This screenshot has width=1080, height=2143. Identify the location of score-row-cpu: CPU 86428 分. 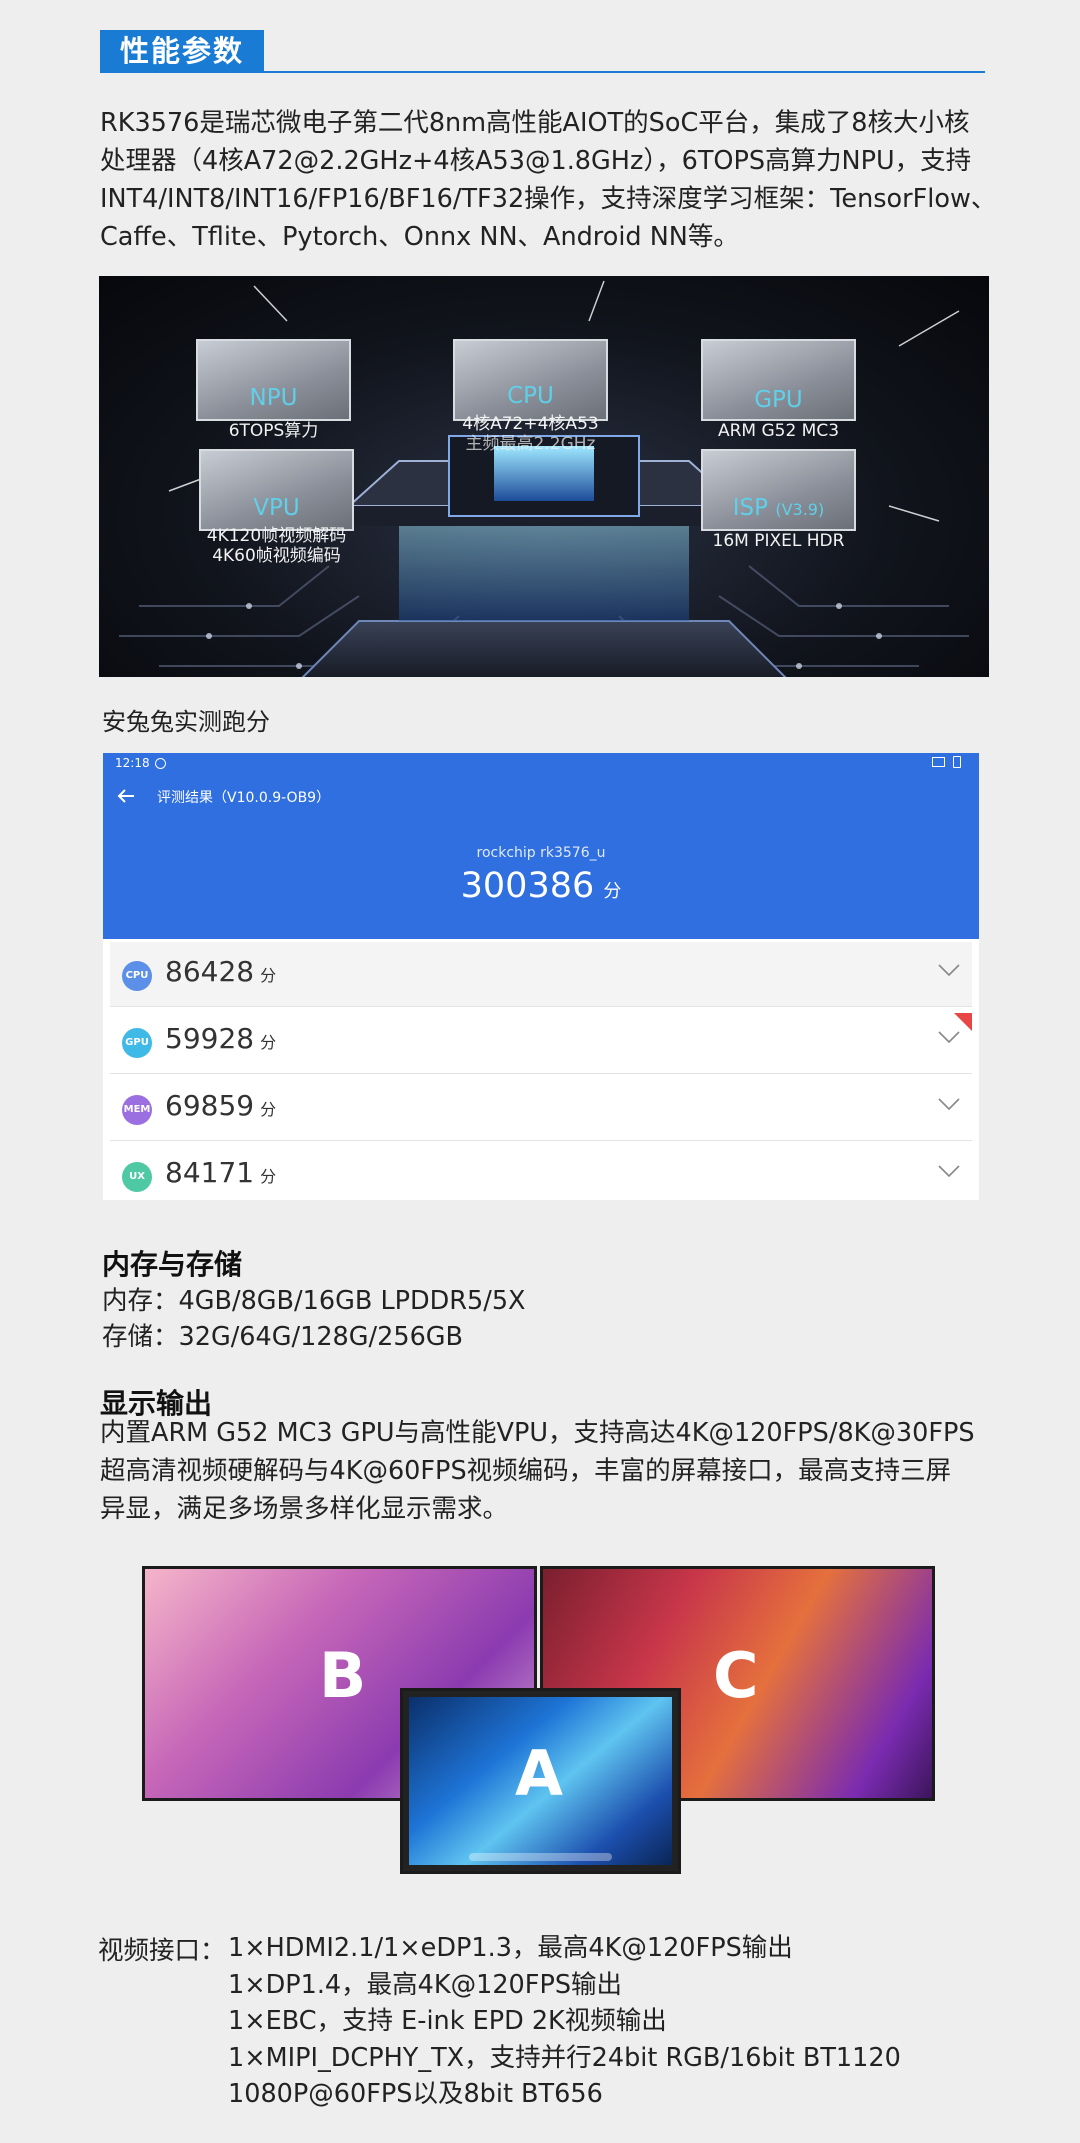
(541, 974).